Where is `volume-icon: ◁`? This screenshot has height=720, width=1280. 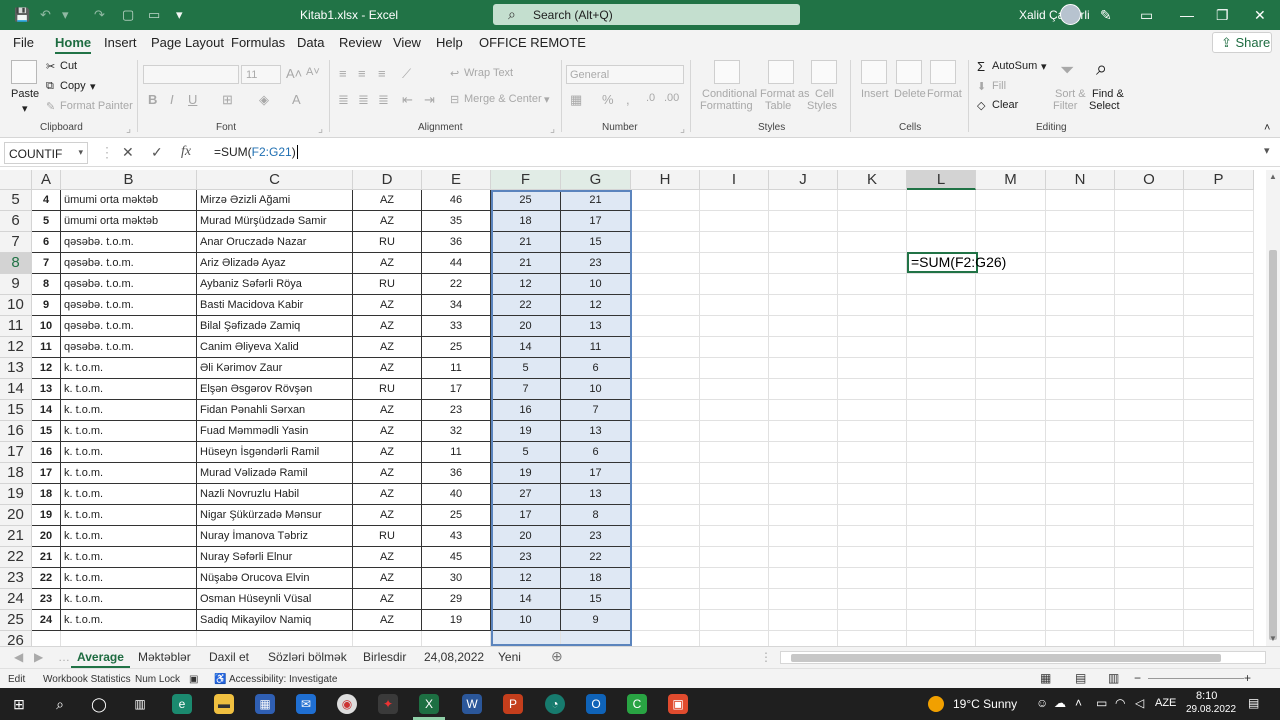 volume-icon: ◁ is located at coordinates (1139, 703).